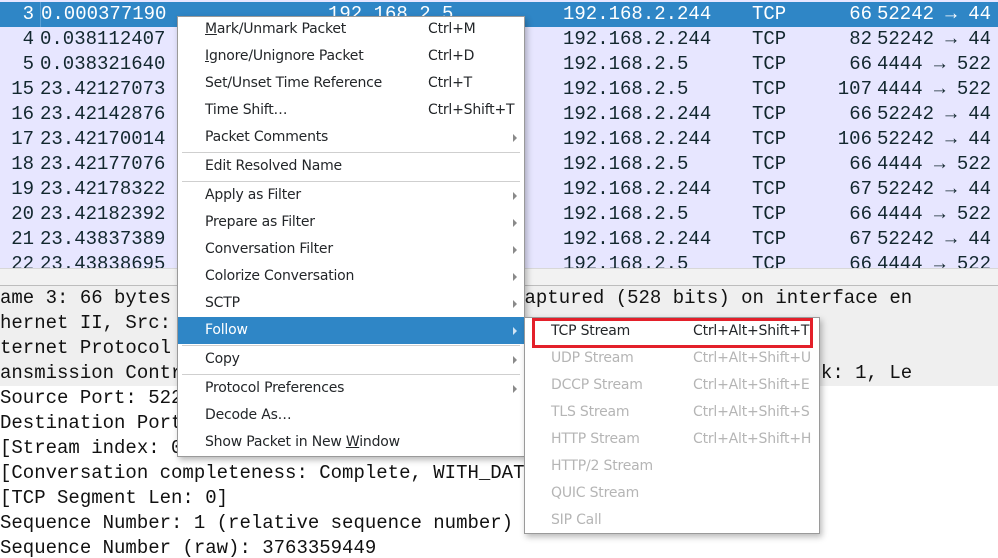 This screenshot has height=558, width=998. I want to click on packet-number: 15, so click(22, 89).